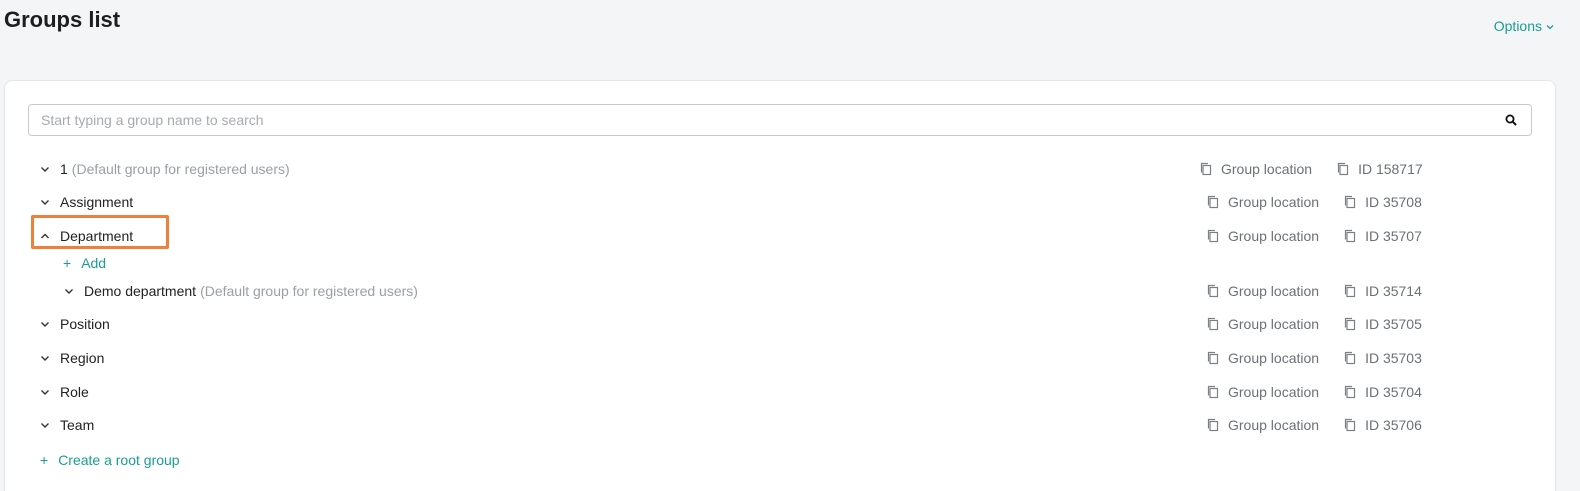 Image resolution: width=1580 pixels, height=491 pixels. I want to click on group-name: Role, so click(74, 392).